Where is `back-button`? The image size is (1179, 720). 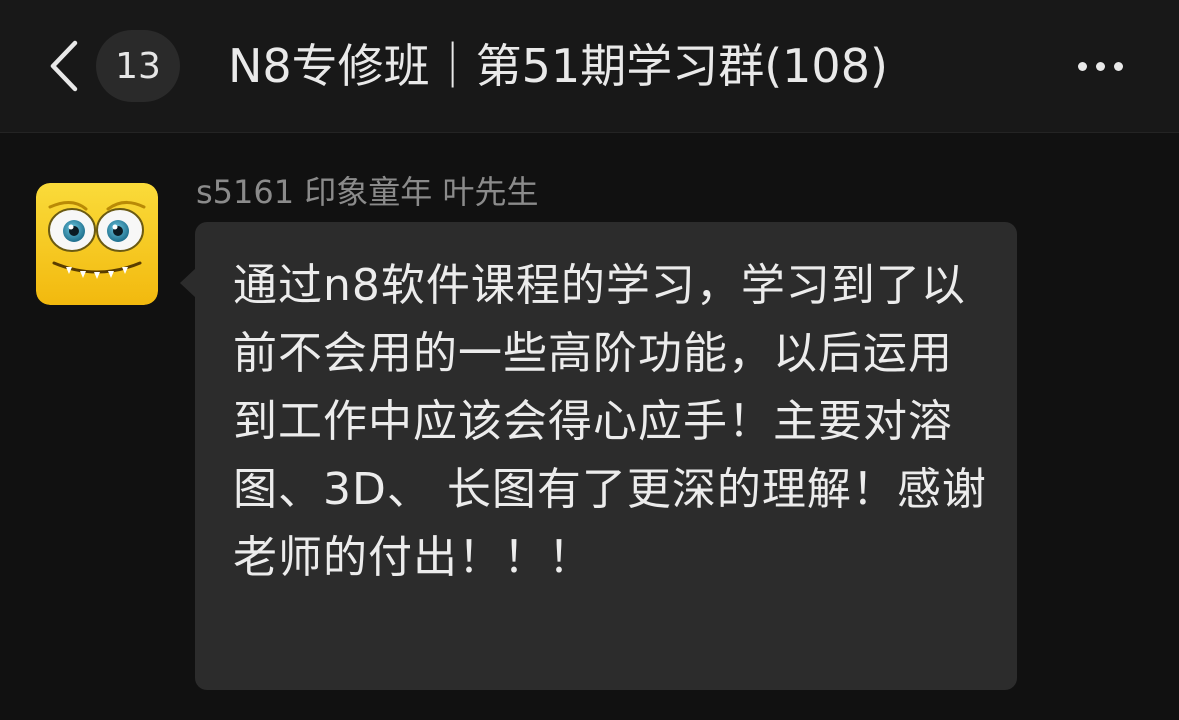 back-button is located at coordinates (64, 66).